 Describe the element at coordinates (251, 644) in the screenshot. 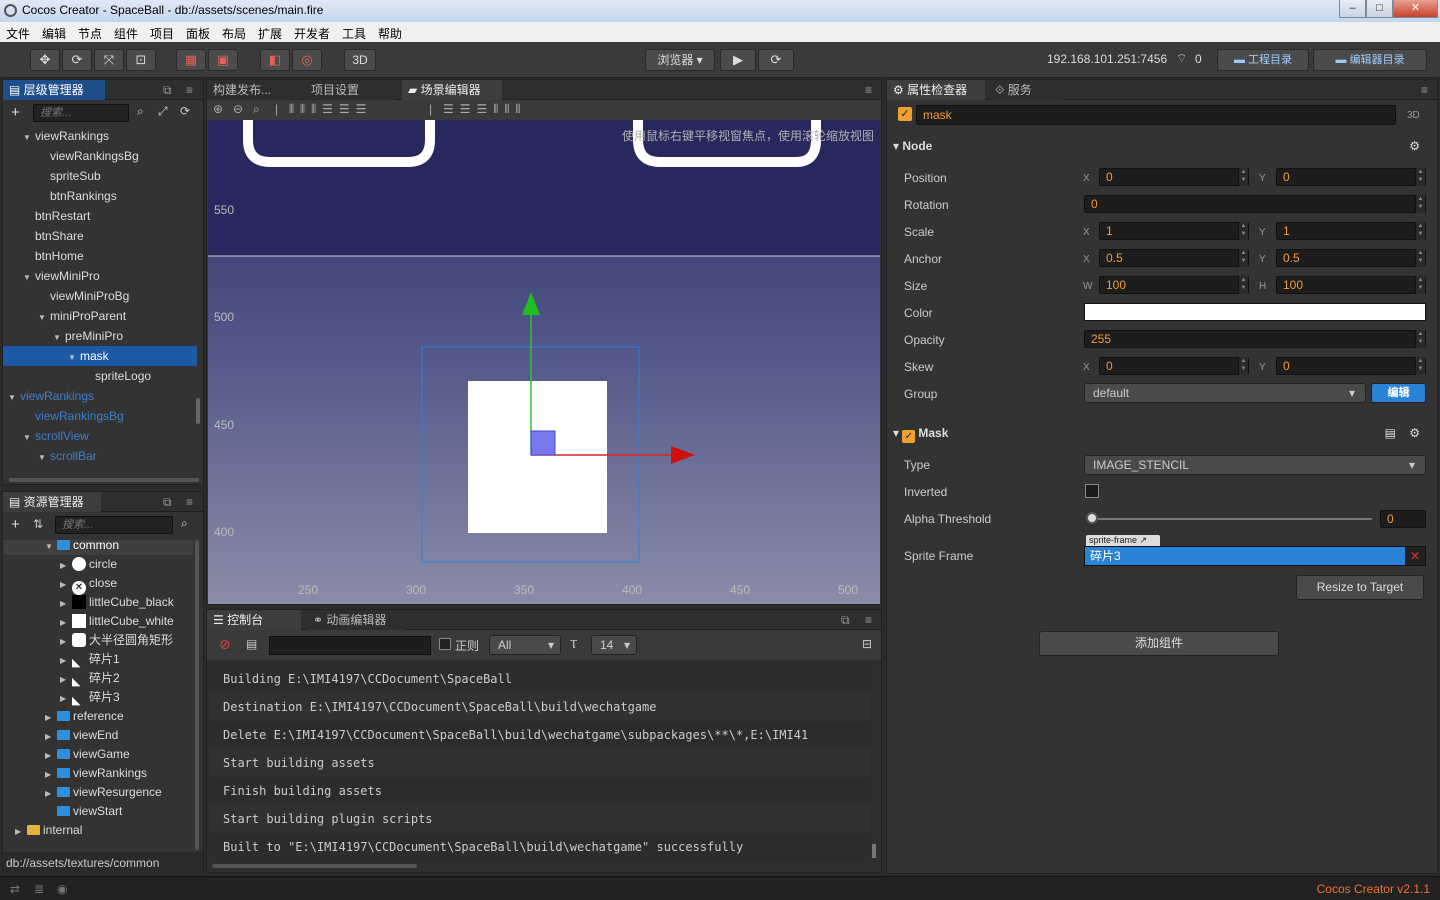

I see `log-file-icon: ▤` at that location.